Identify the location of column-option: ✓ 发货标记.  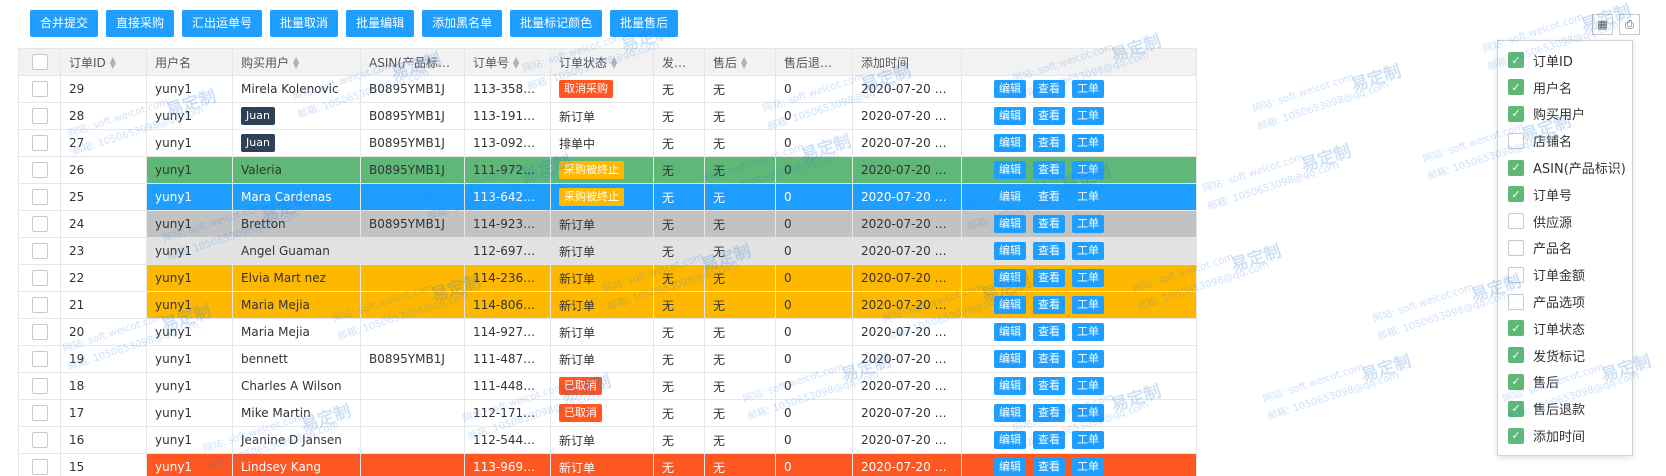
(1565, 355).